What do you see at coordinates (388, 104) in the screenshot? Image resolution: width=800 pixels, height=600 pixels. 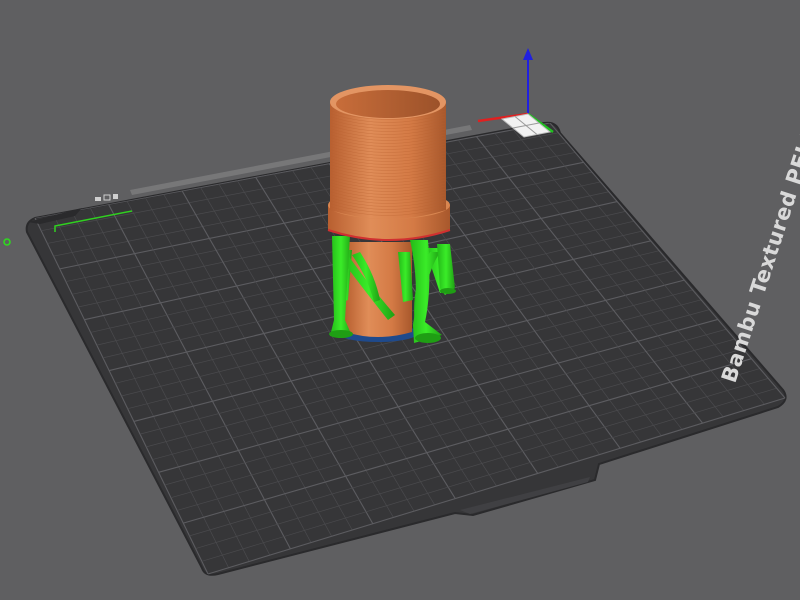 I see `model-cylinder-opening` at bounding box center [388, 104].